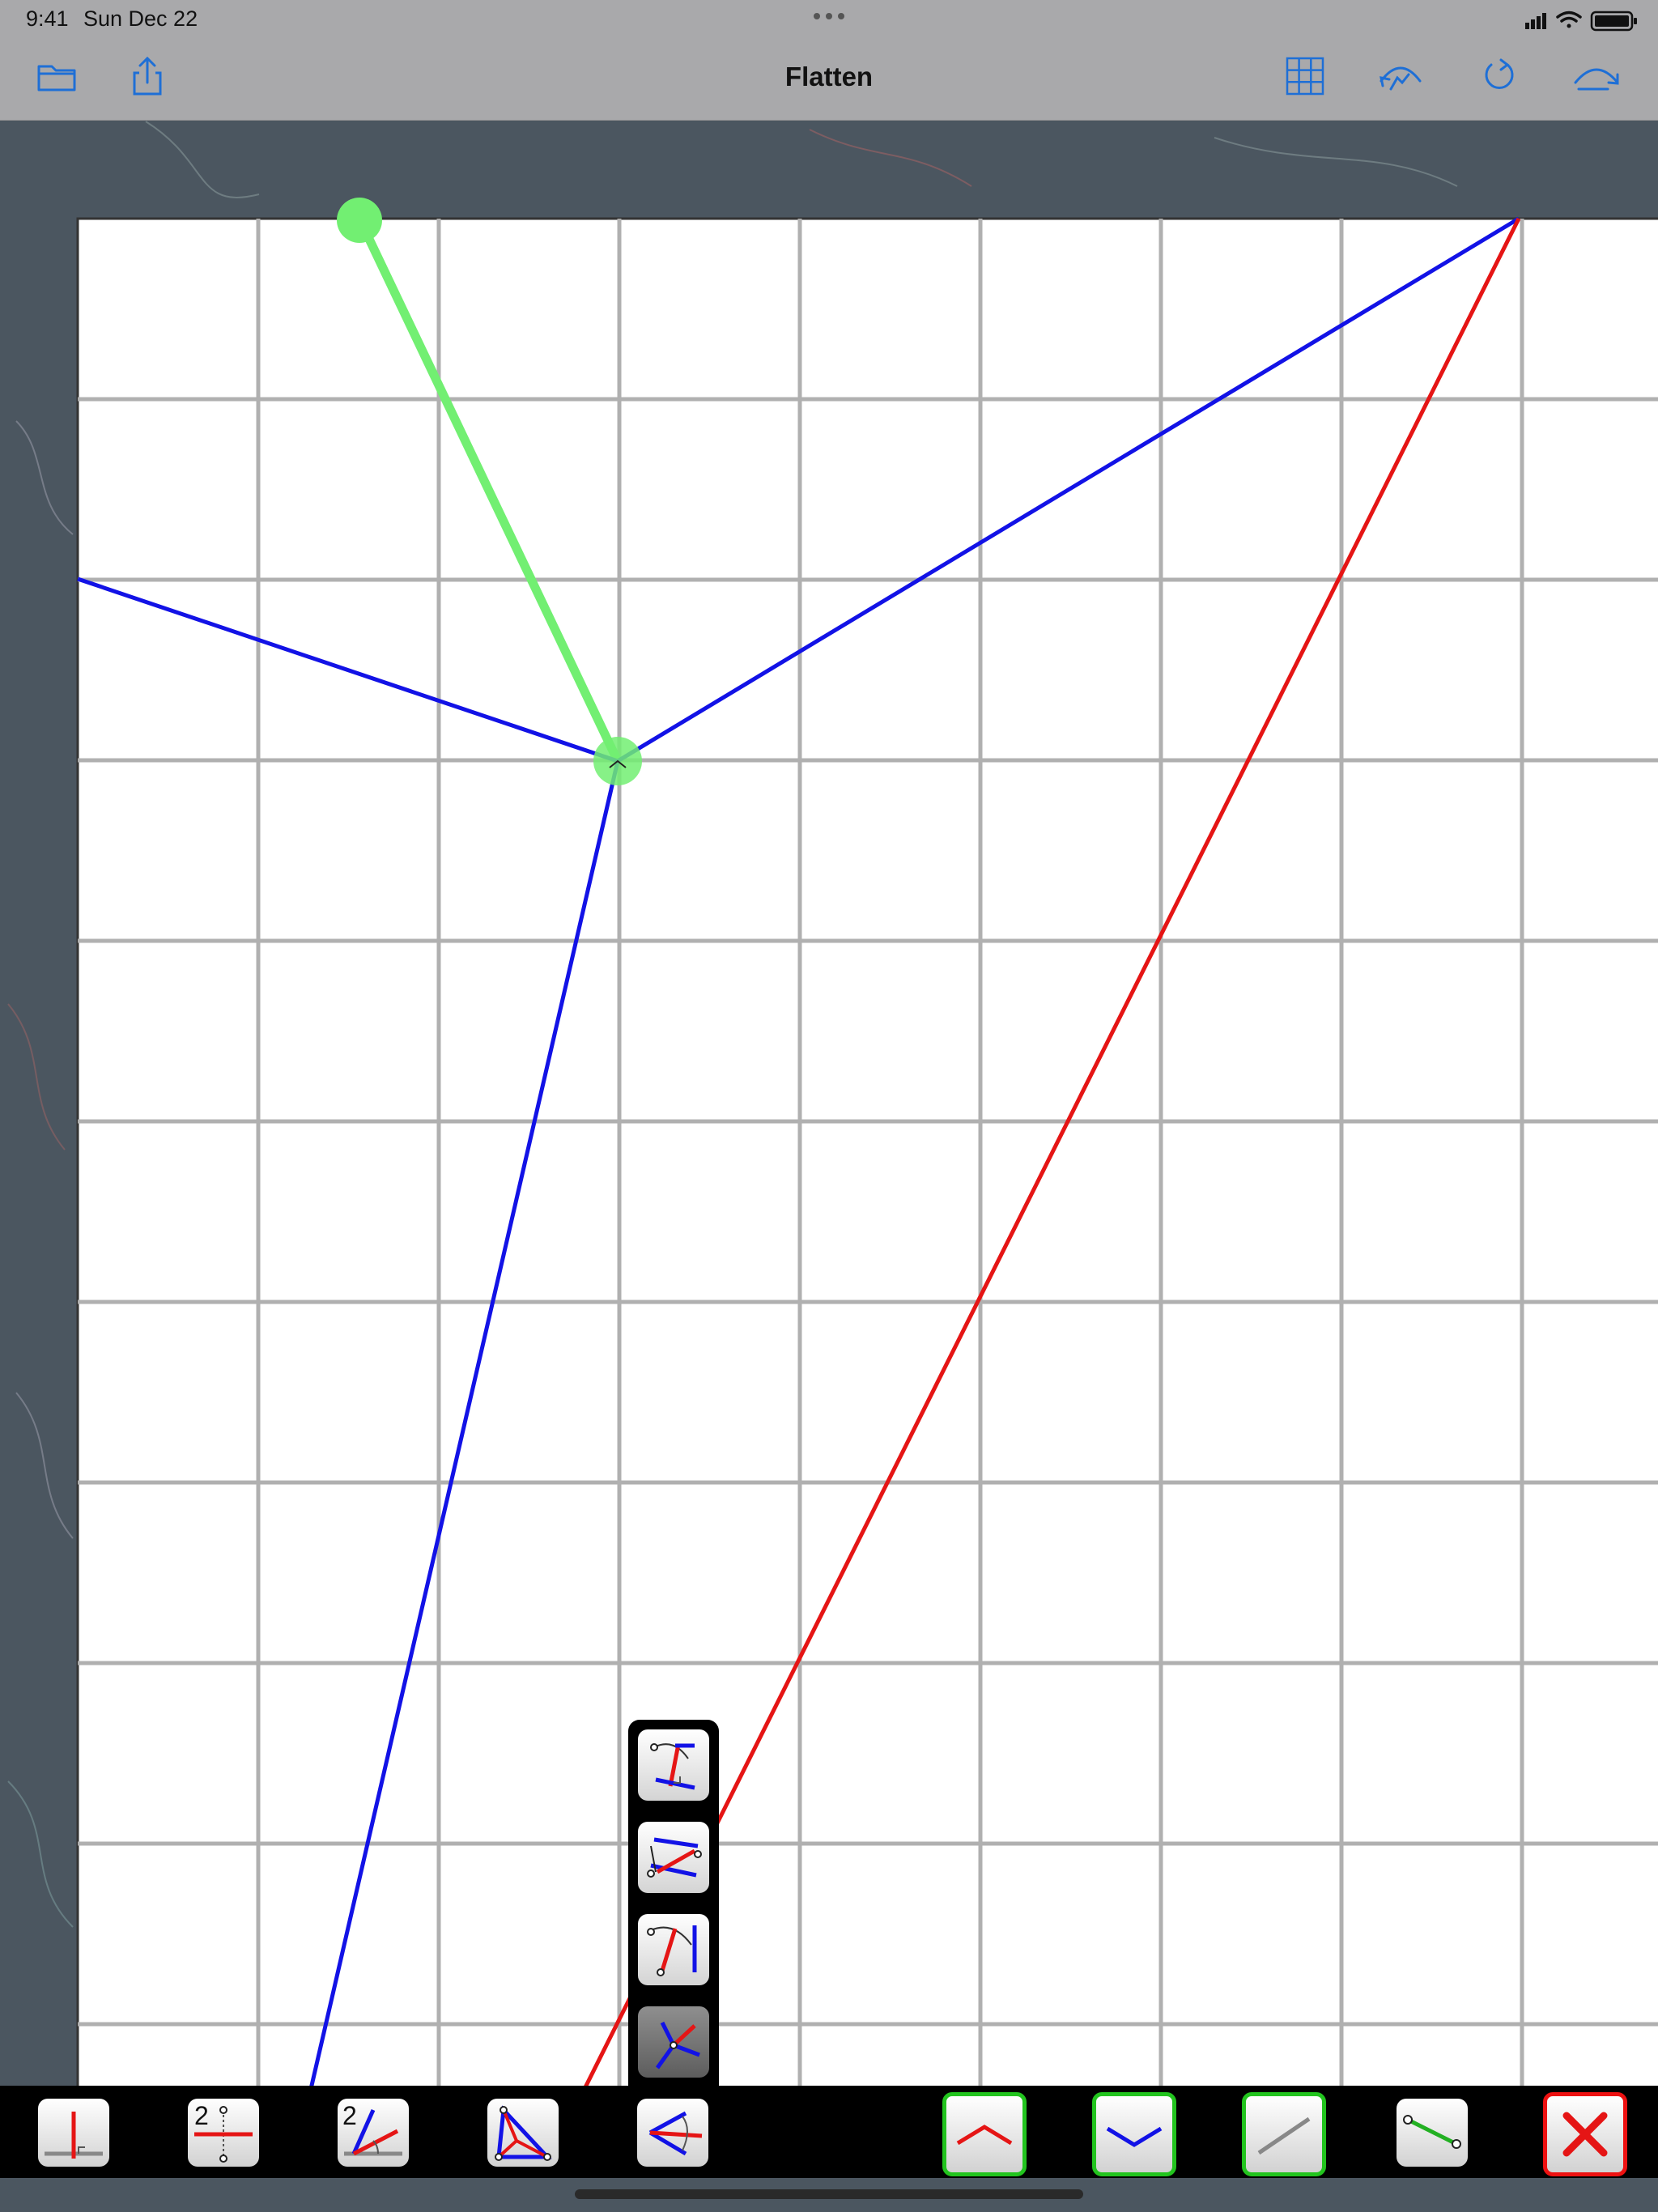 This screenshot has height=2212, width=1658. Describe the element at coordinates (673, 1765) in the screenshot. I see `perpendicular-bisector-tool` at that location.